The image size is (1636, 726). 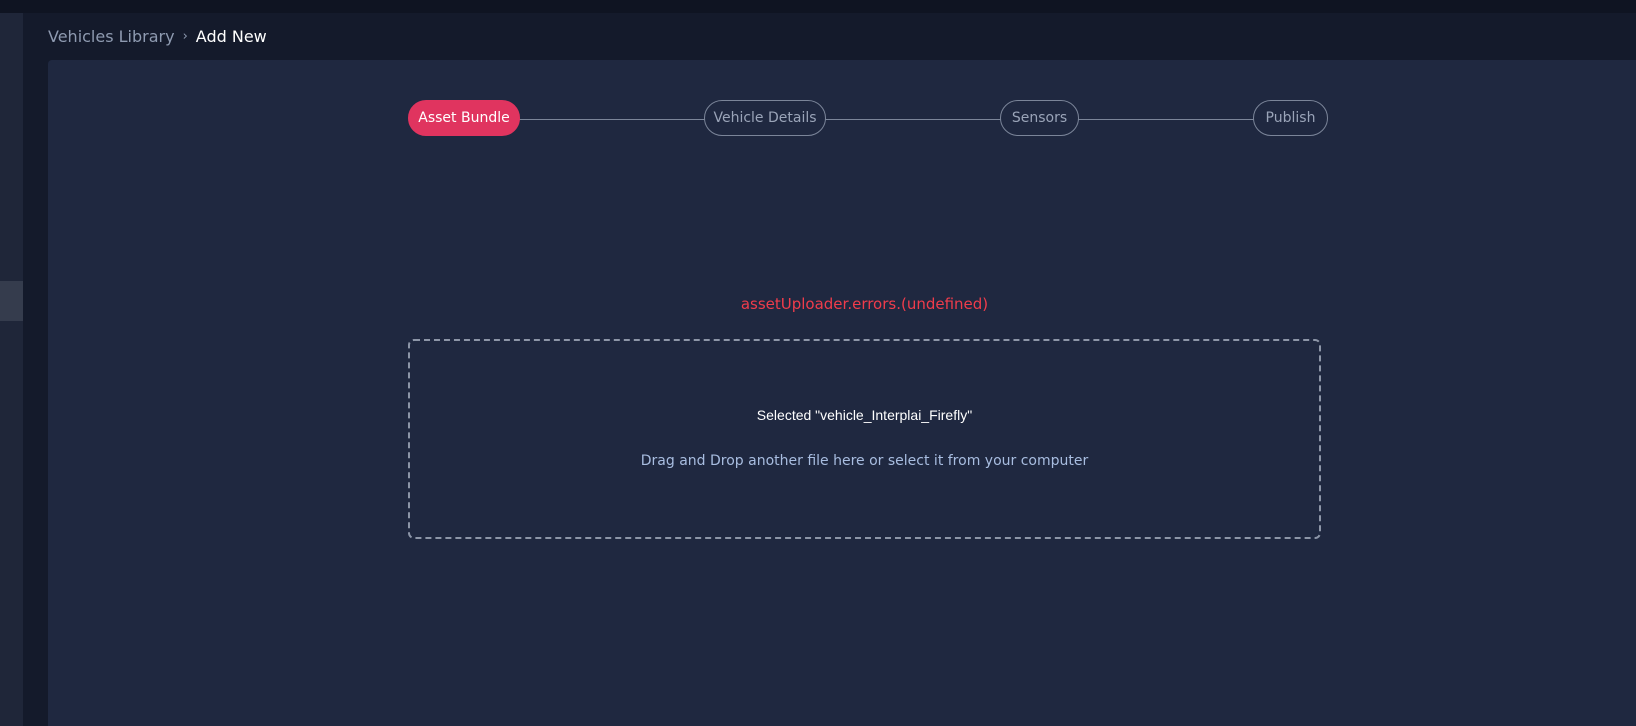 I want to click on upload-error-message: assetUploader.errors.(undefined), so click(x=864, y=304).